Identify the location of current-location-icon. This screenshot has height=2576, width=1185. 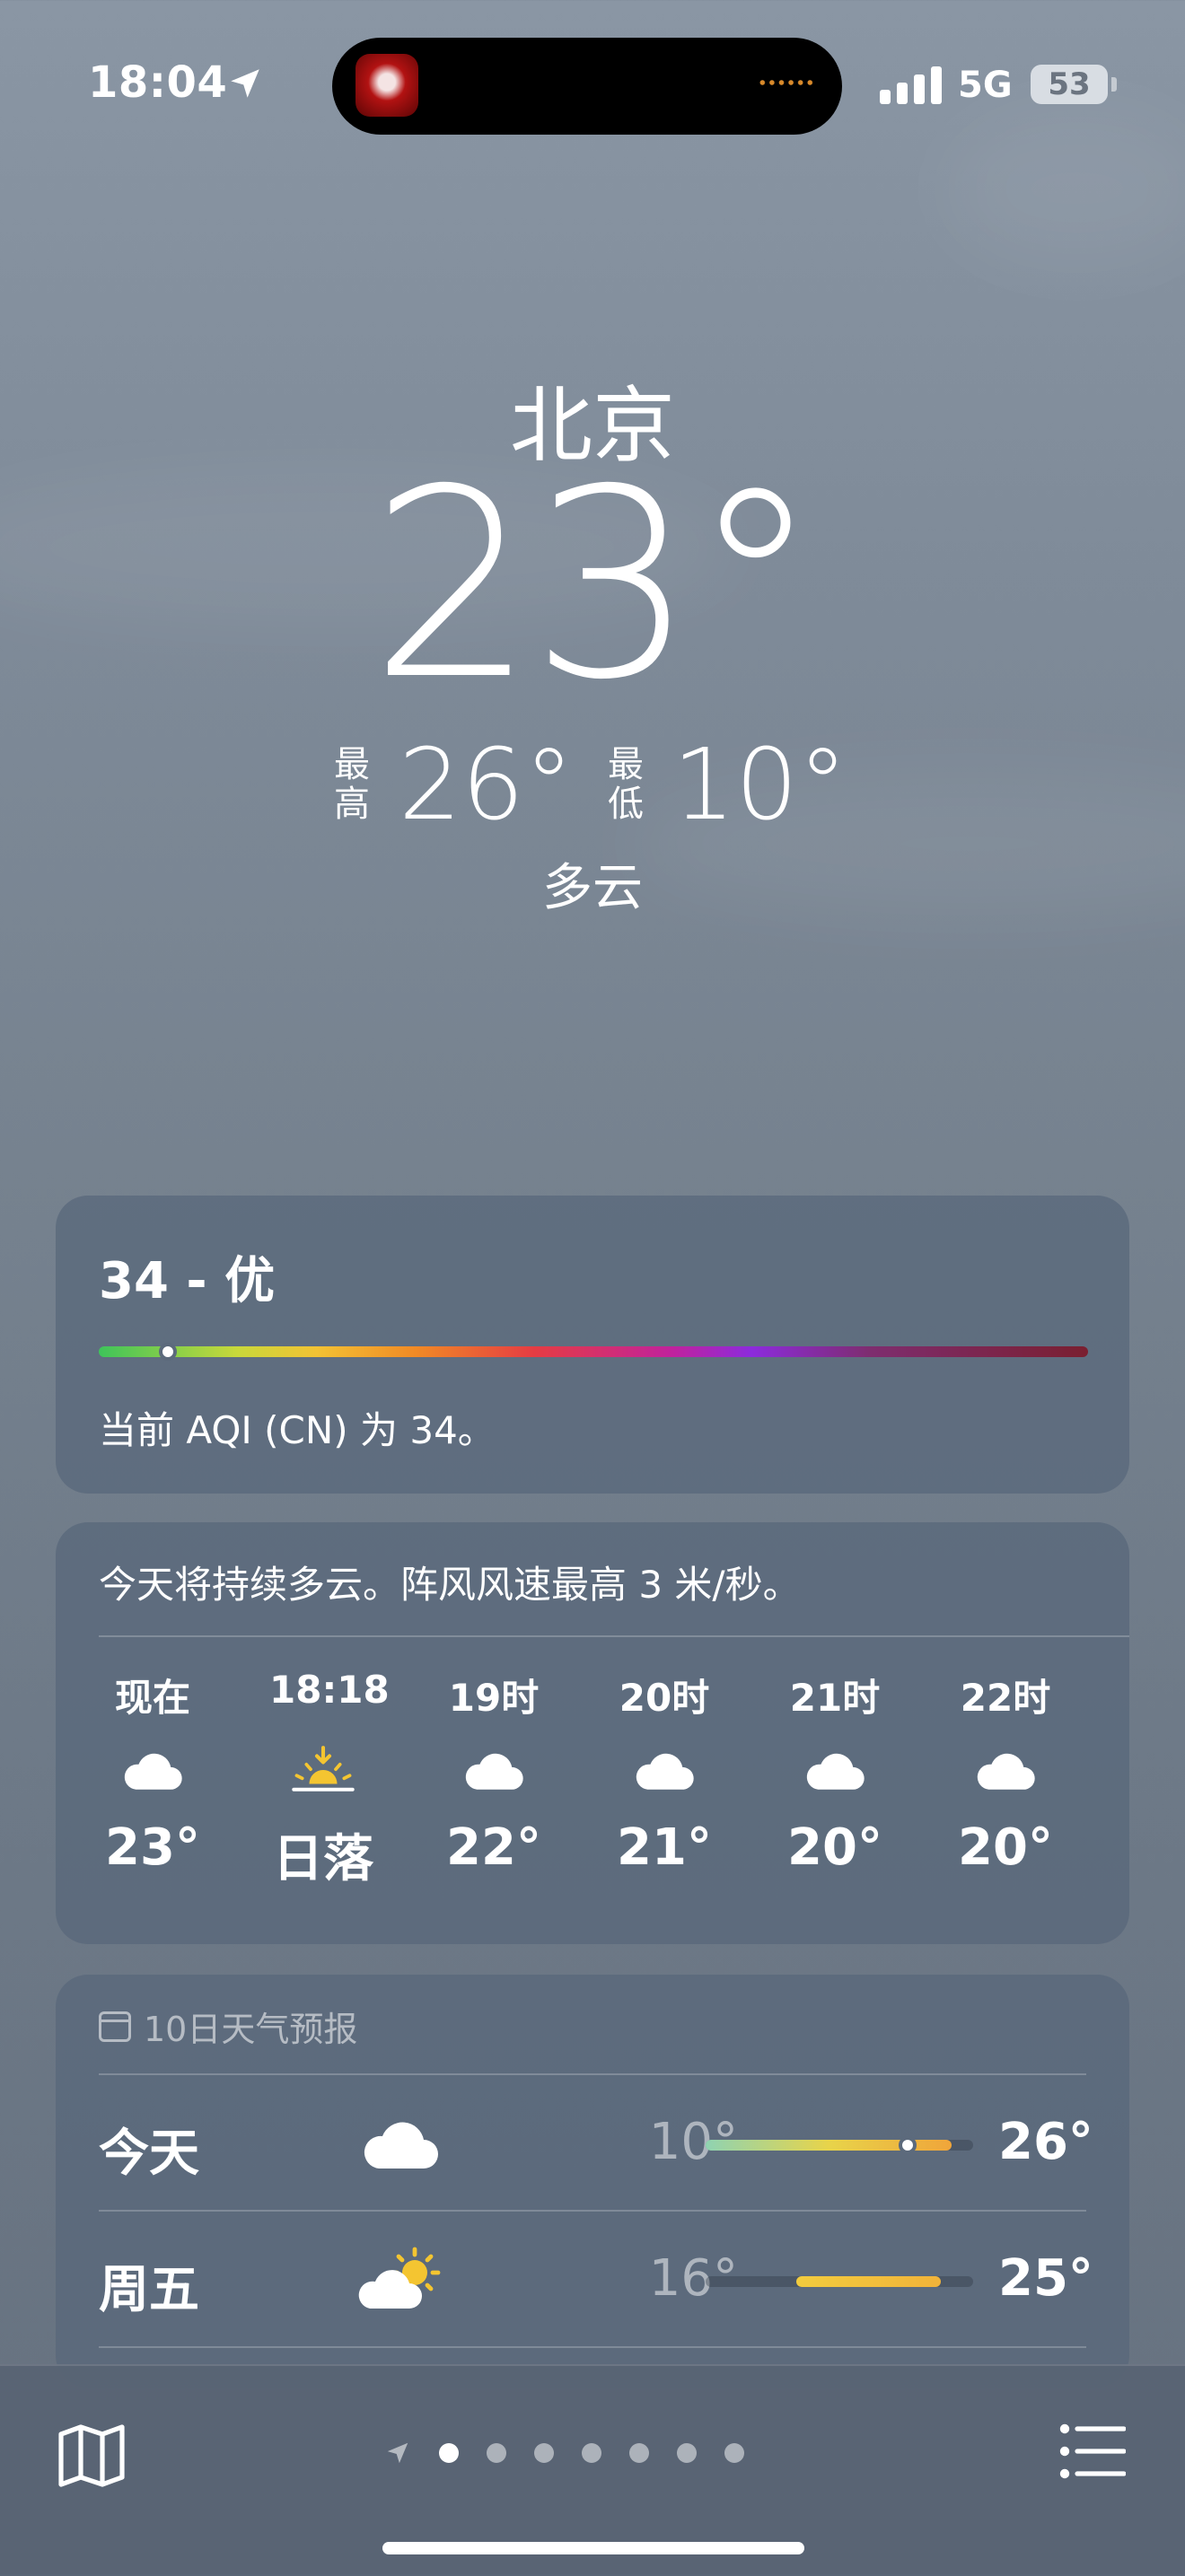
(397, 2453).